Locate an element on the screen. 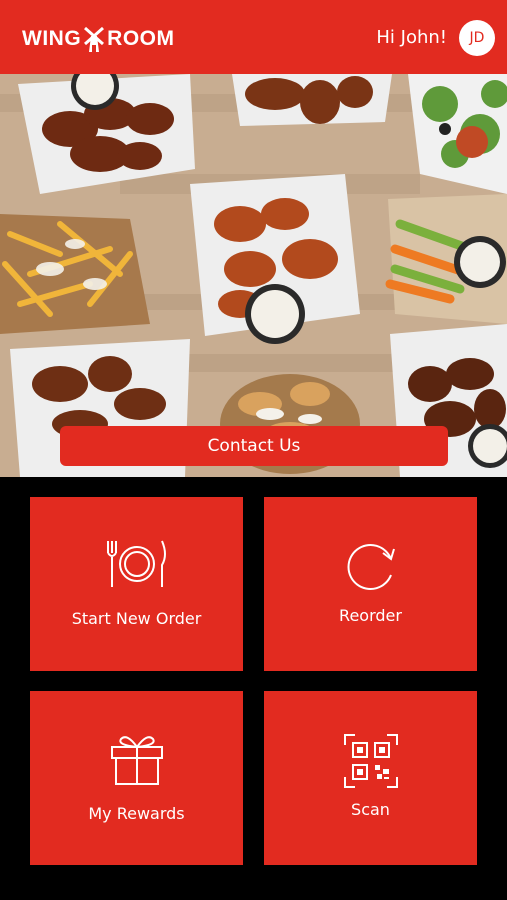 The height and width of the screenshot is (900, 507). windmill-logo-icon is located at coordinates (94, 39).